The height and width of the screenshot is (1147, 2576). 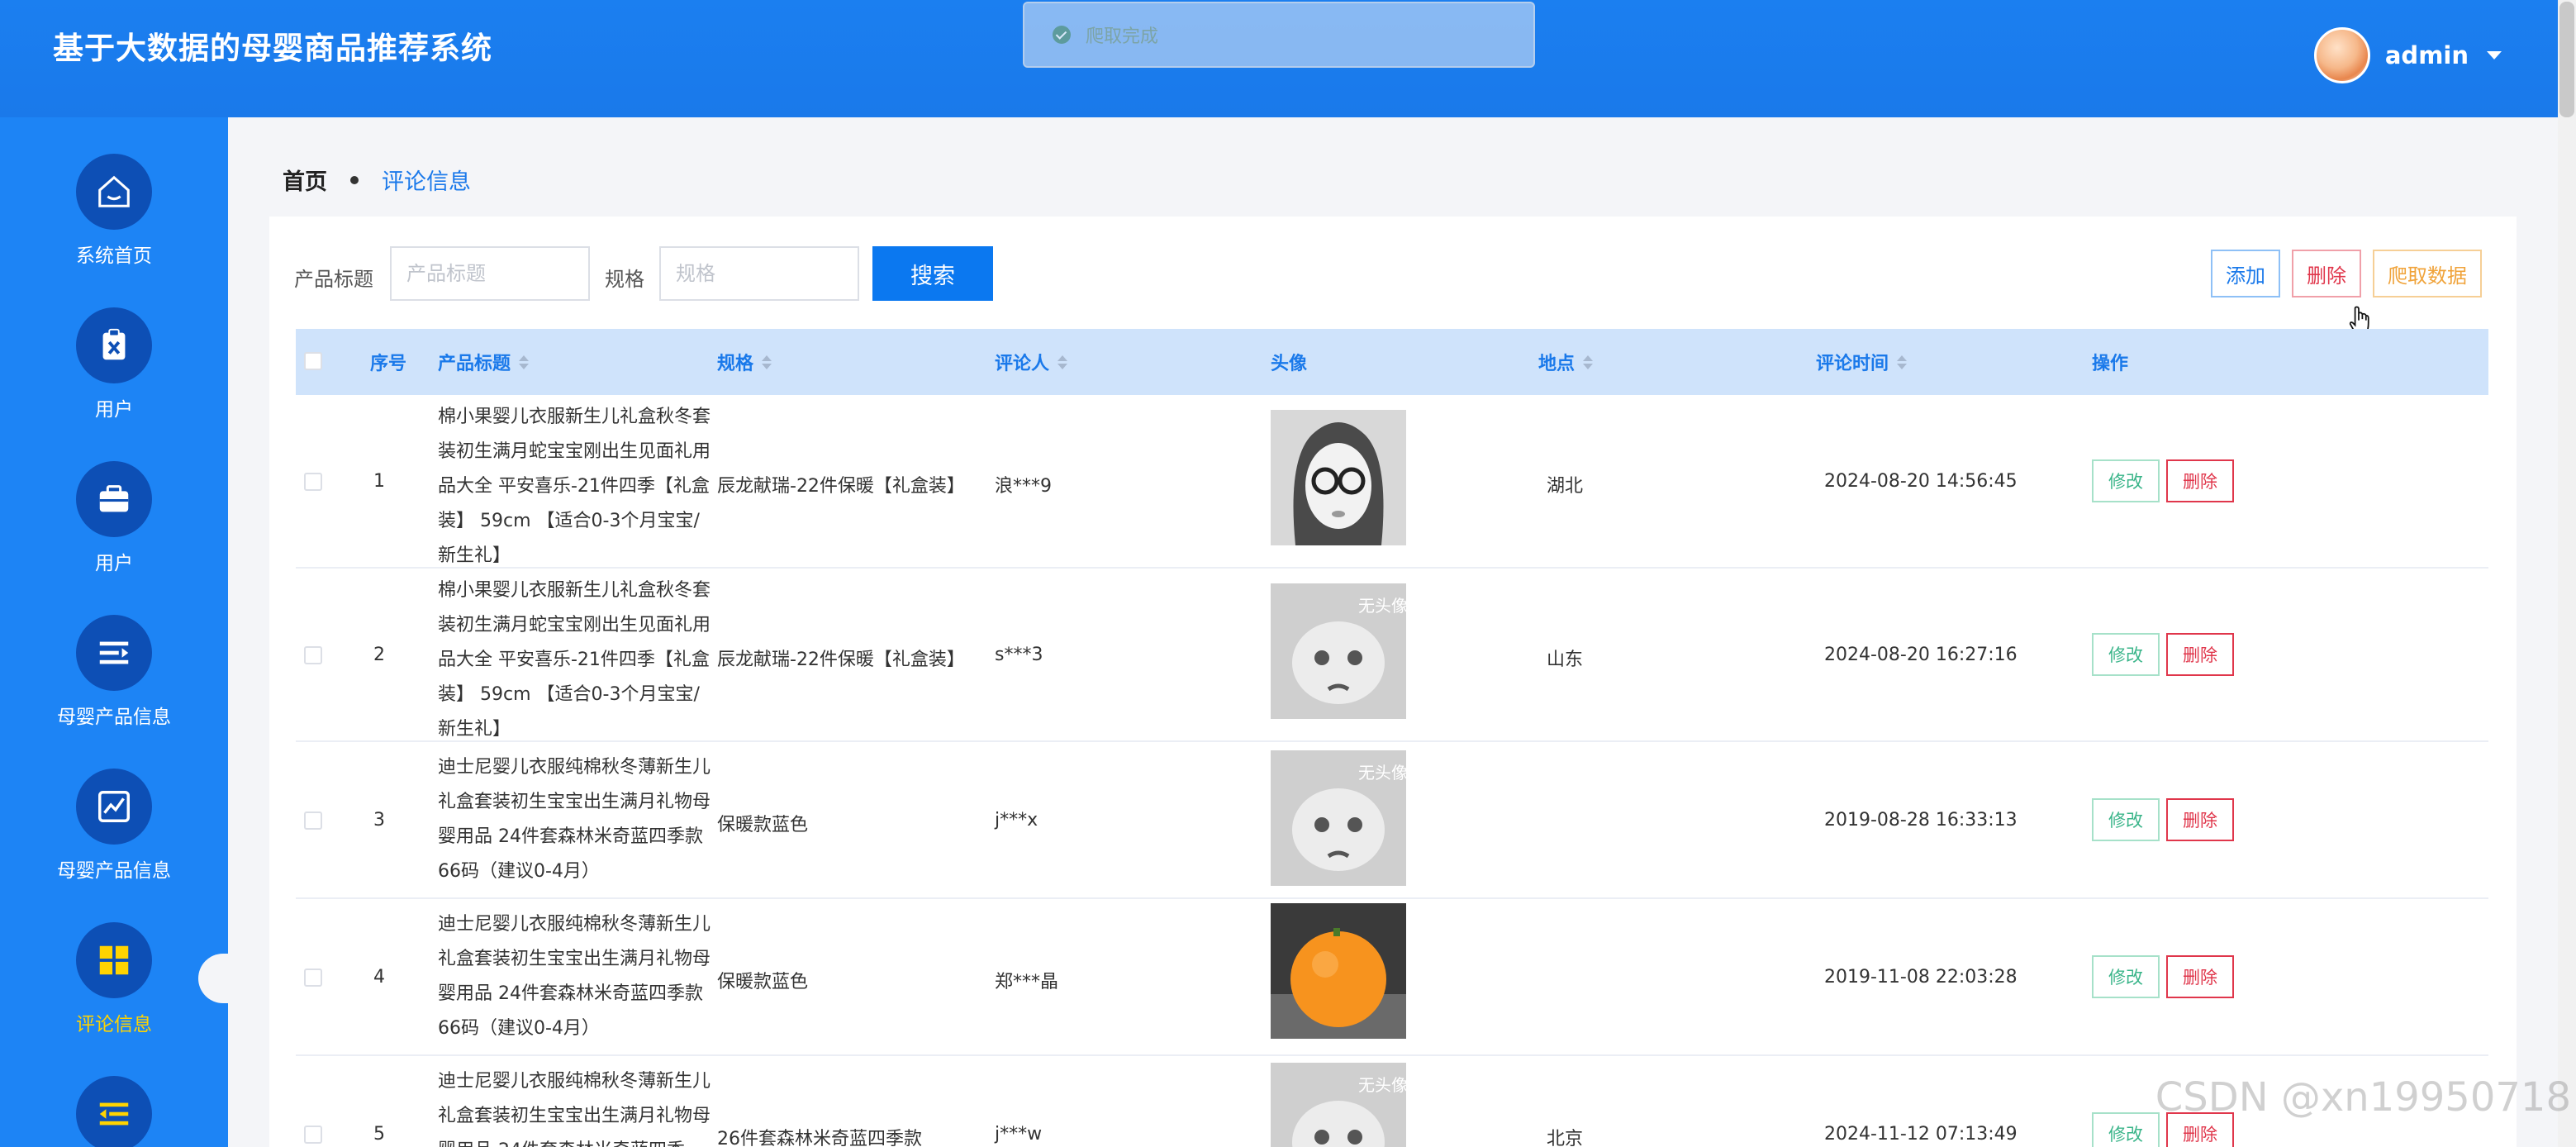 I want to click on select-all-checkbox, so click(x=313, y=361).